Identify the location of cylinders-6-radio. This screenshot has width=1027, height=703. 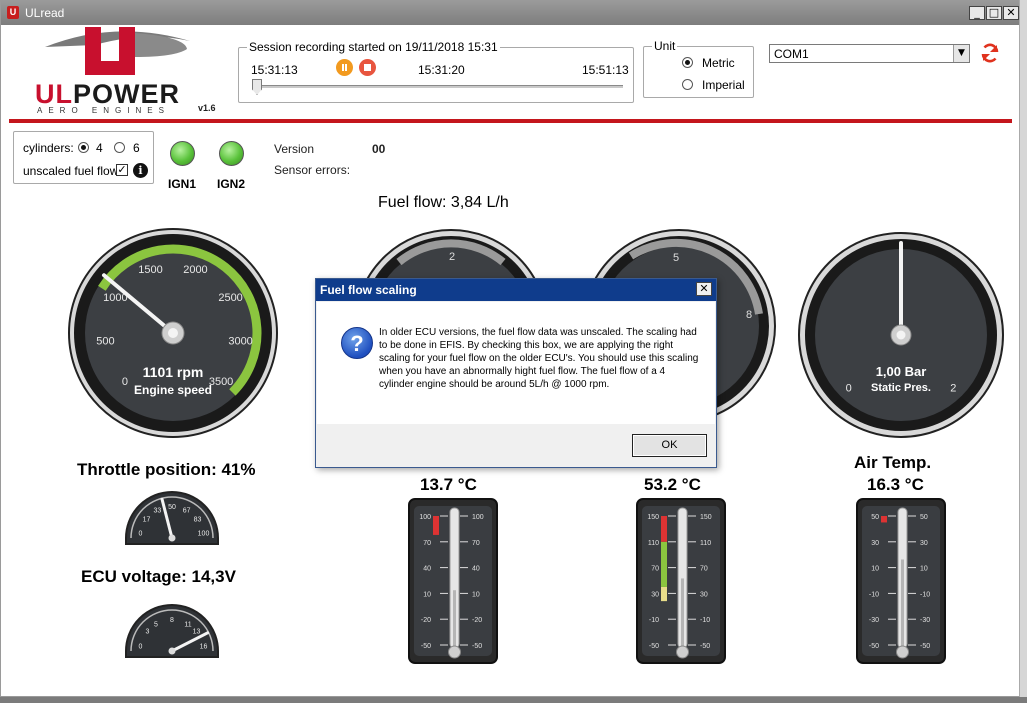
(119, 147).